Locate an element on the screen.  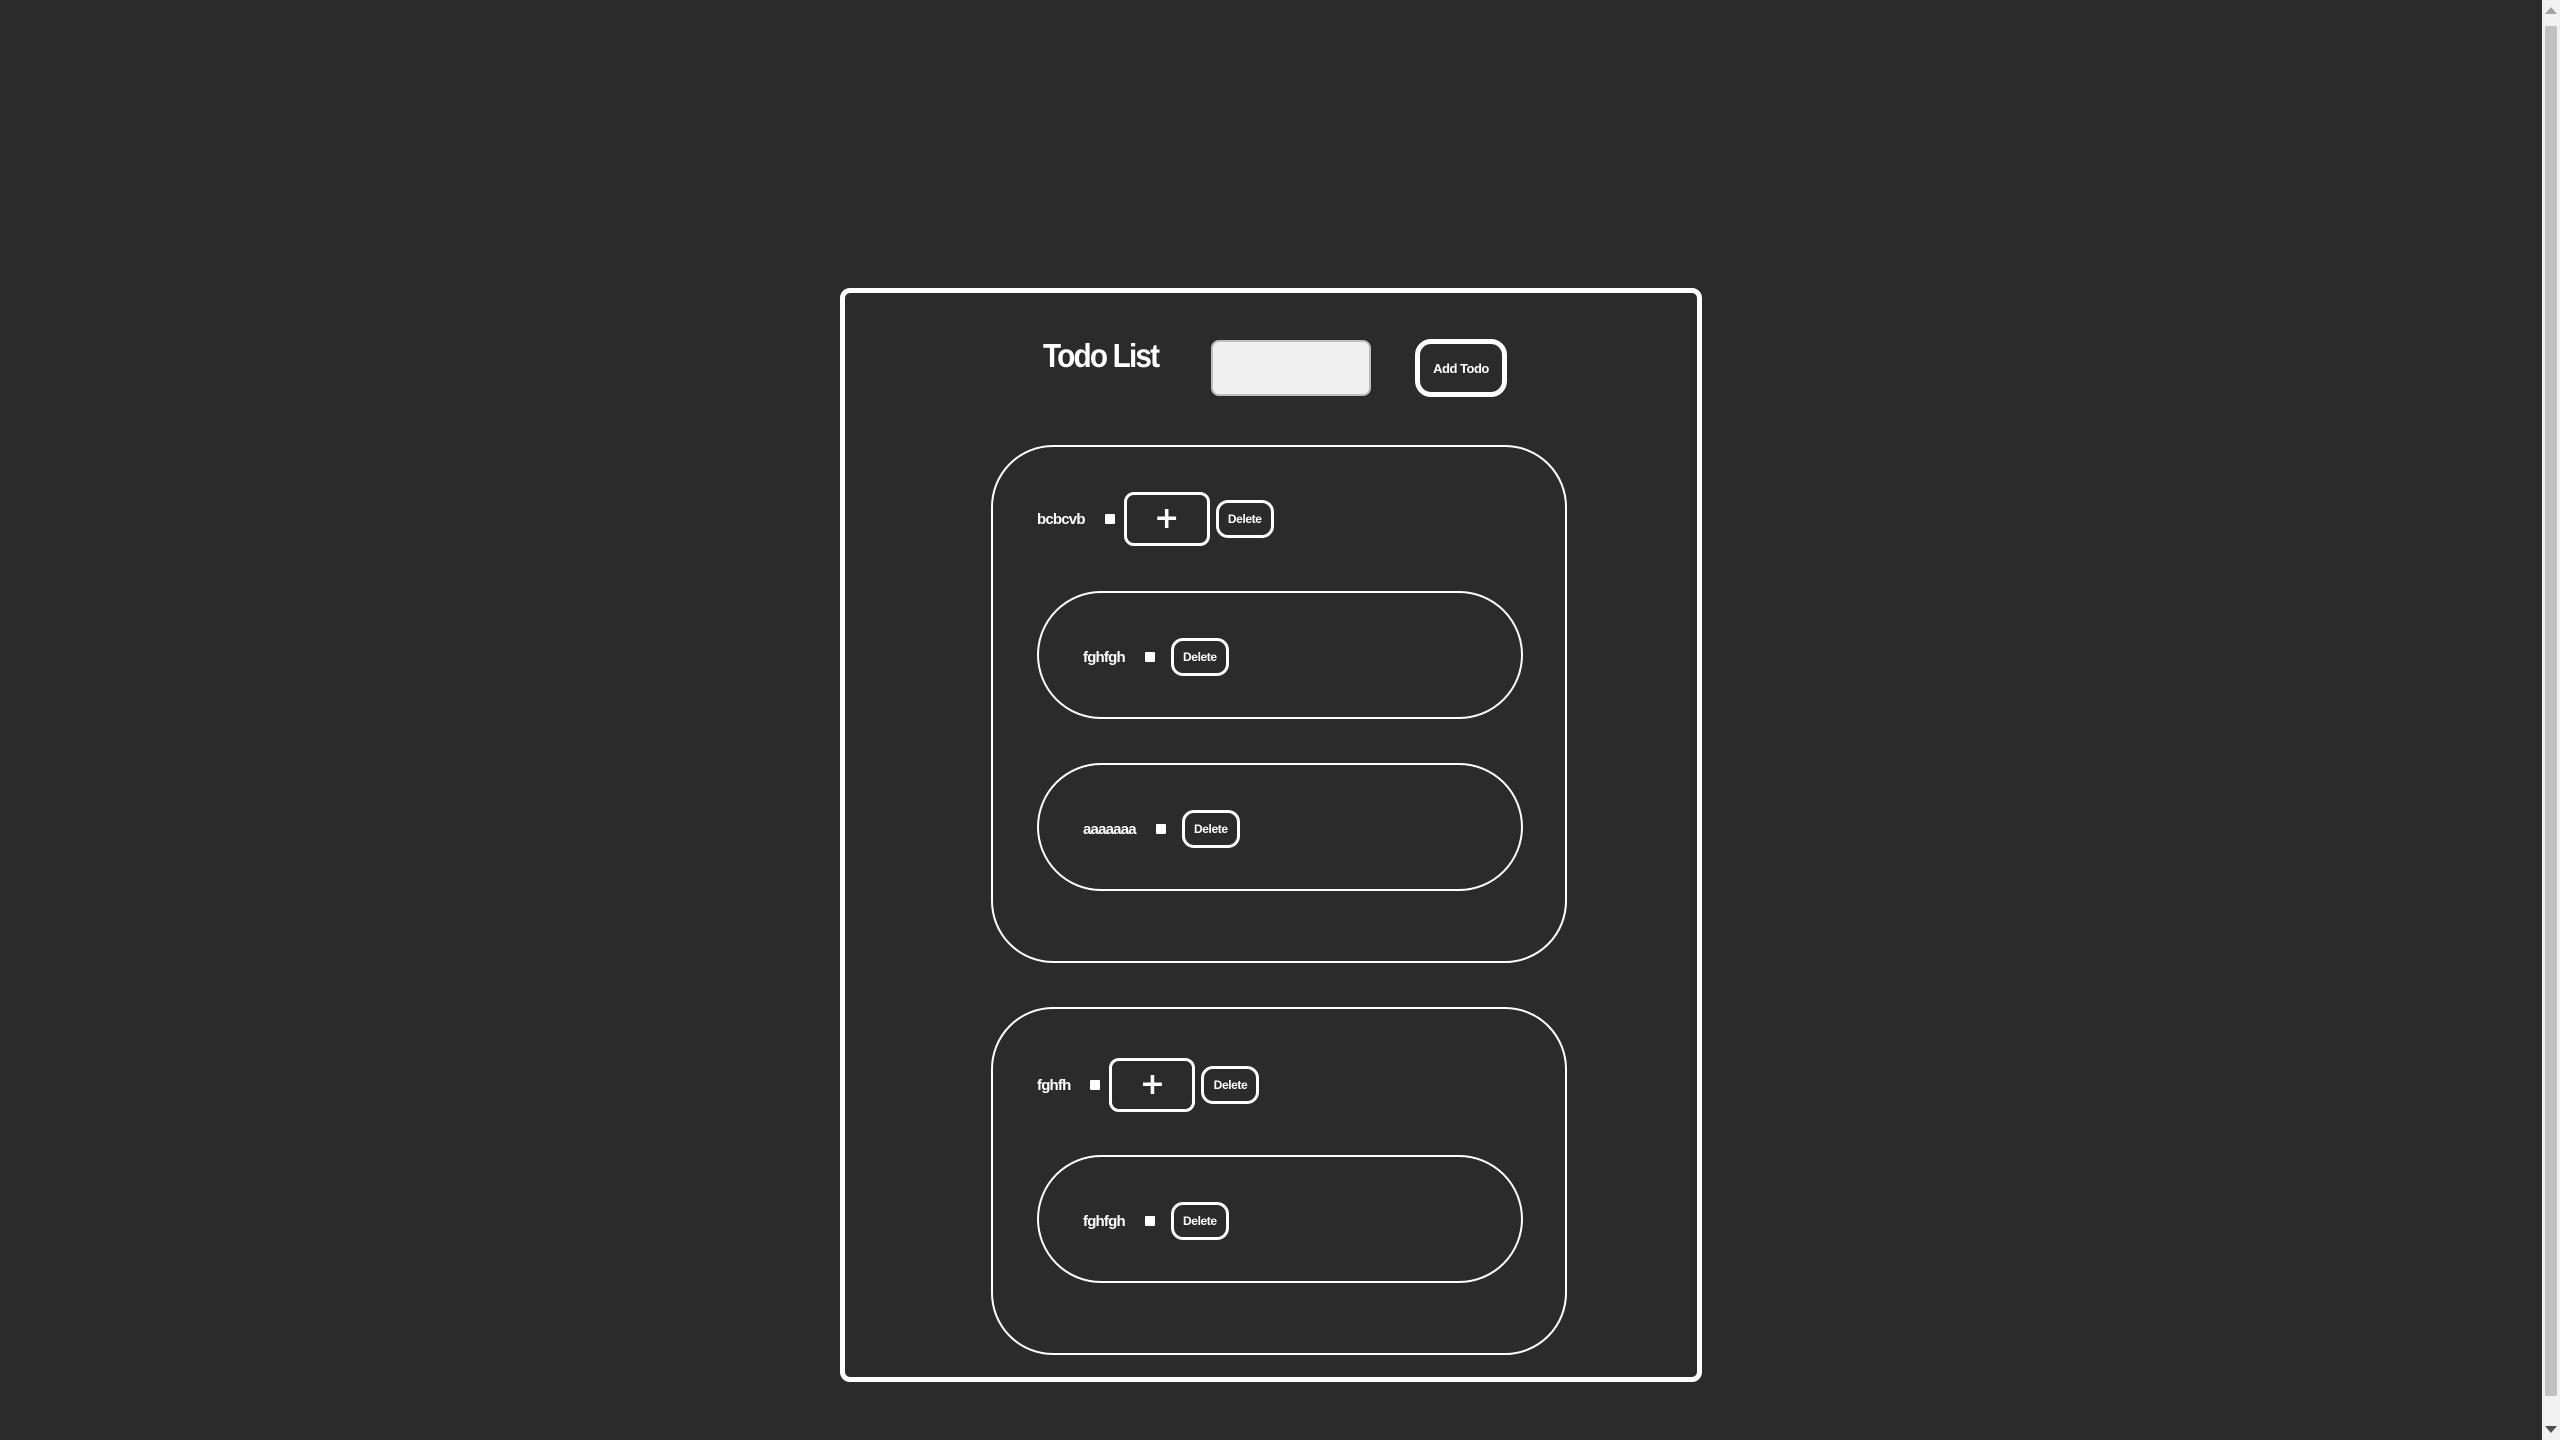
todo-header: Todo List Add Todo is located at coordinates (1271, 353).